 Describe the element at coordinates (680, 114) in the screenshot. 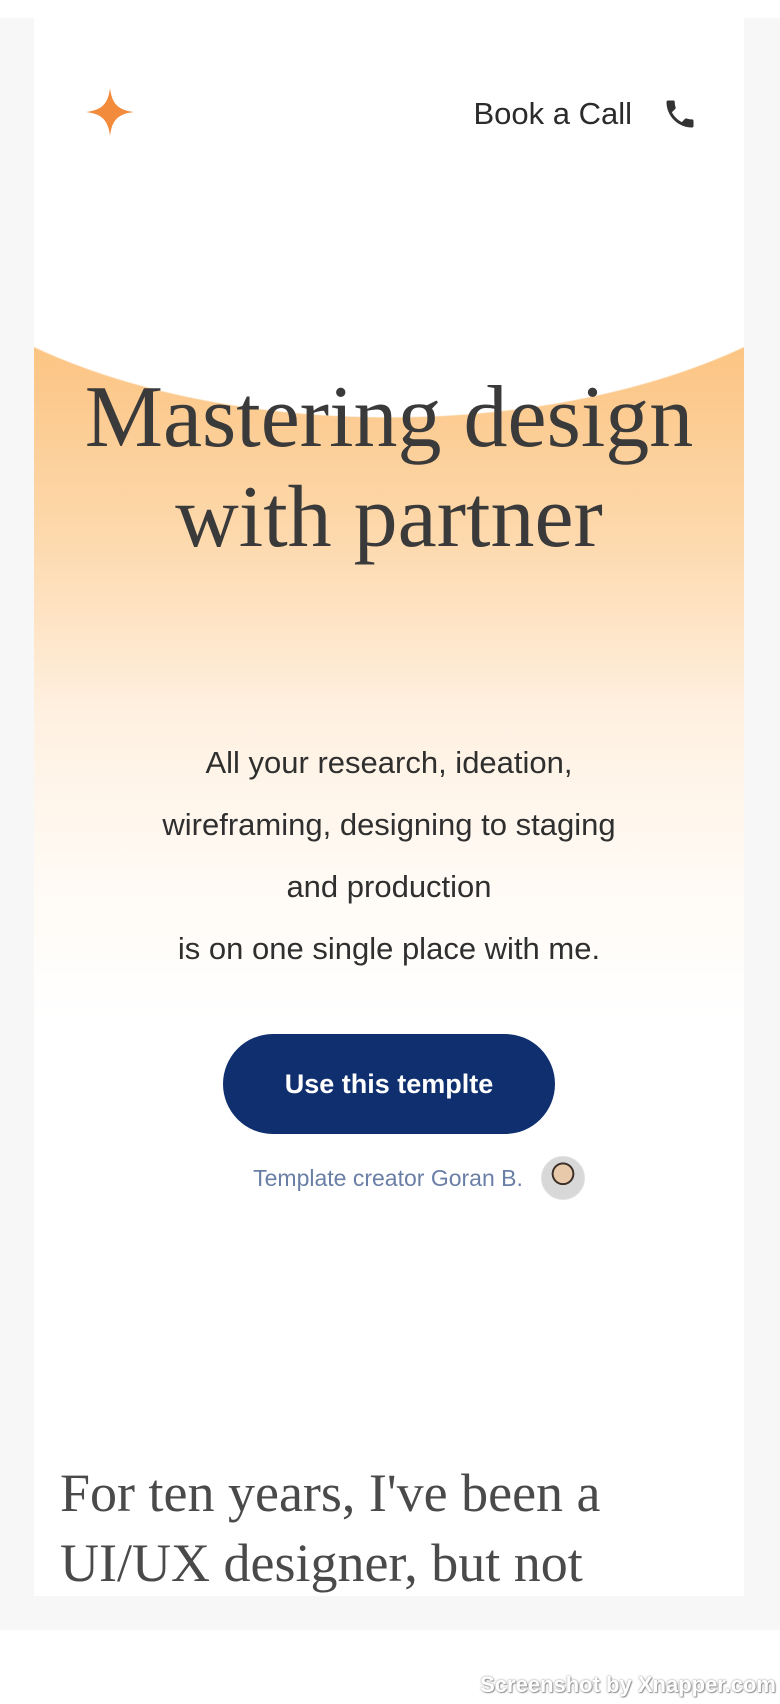

I see `phone-icon` at that location.